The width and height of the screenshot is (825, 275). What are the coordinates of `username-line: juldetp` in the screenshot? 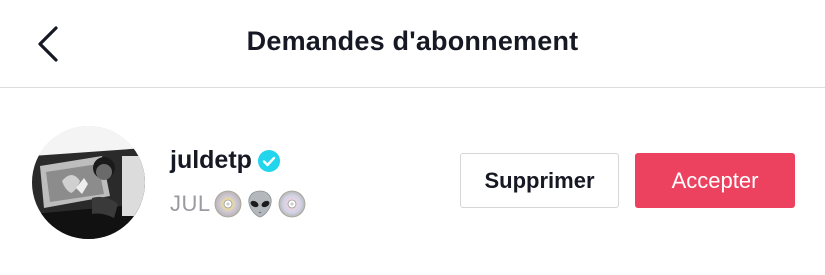 It's located at (225, 160).